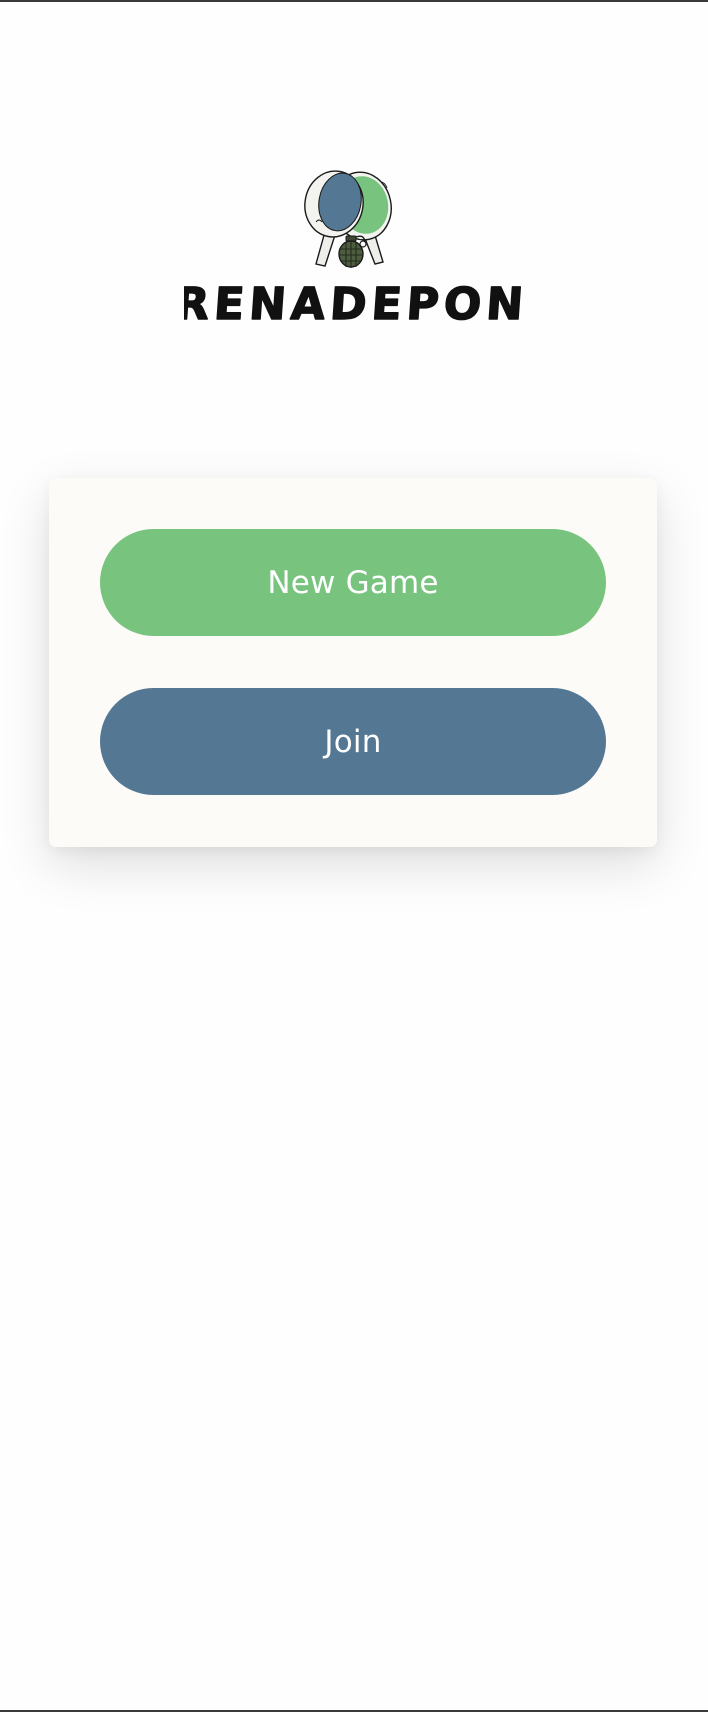 Image resolution: width=708 pixels, height=1712 pixels. I want to click on new-game-button: New Game, so click(353, 582).